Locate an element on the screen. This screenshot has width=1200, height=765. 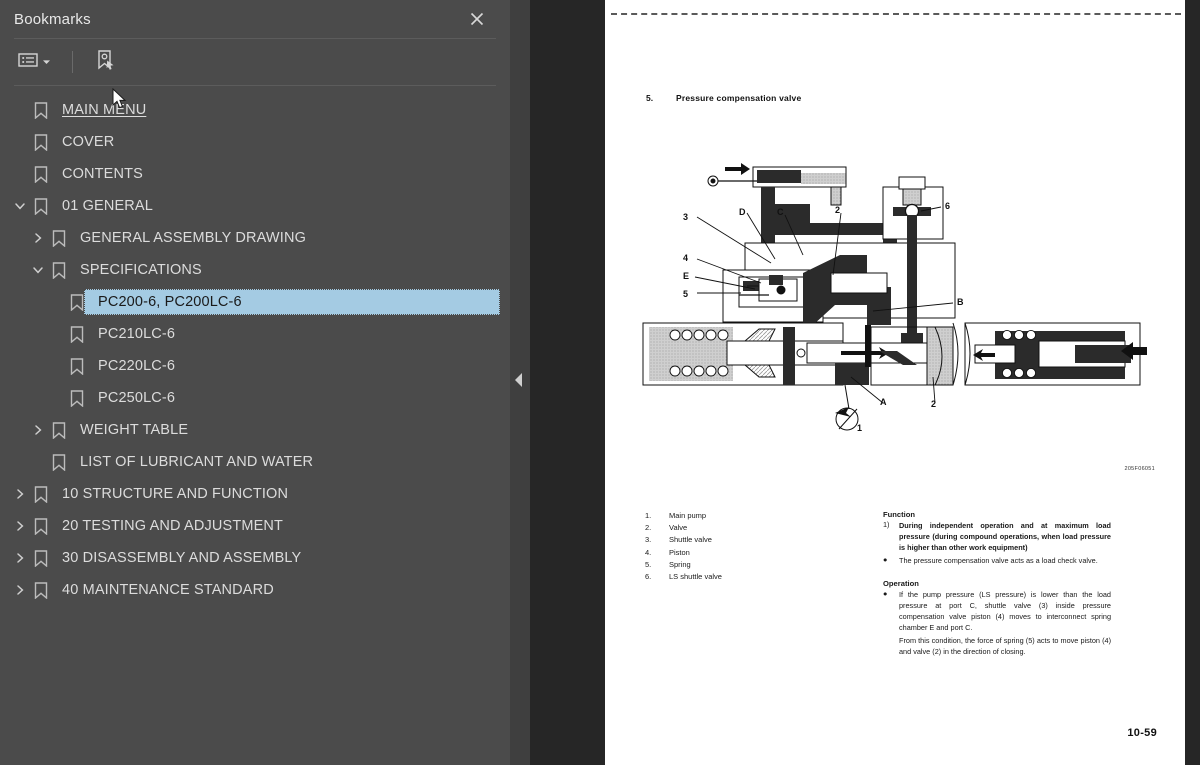
svg-text: E is located at coordinates (686, 276).